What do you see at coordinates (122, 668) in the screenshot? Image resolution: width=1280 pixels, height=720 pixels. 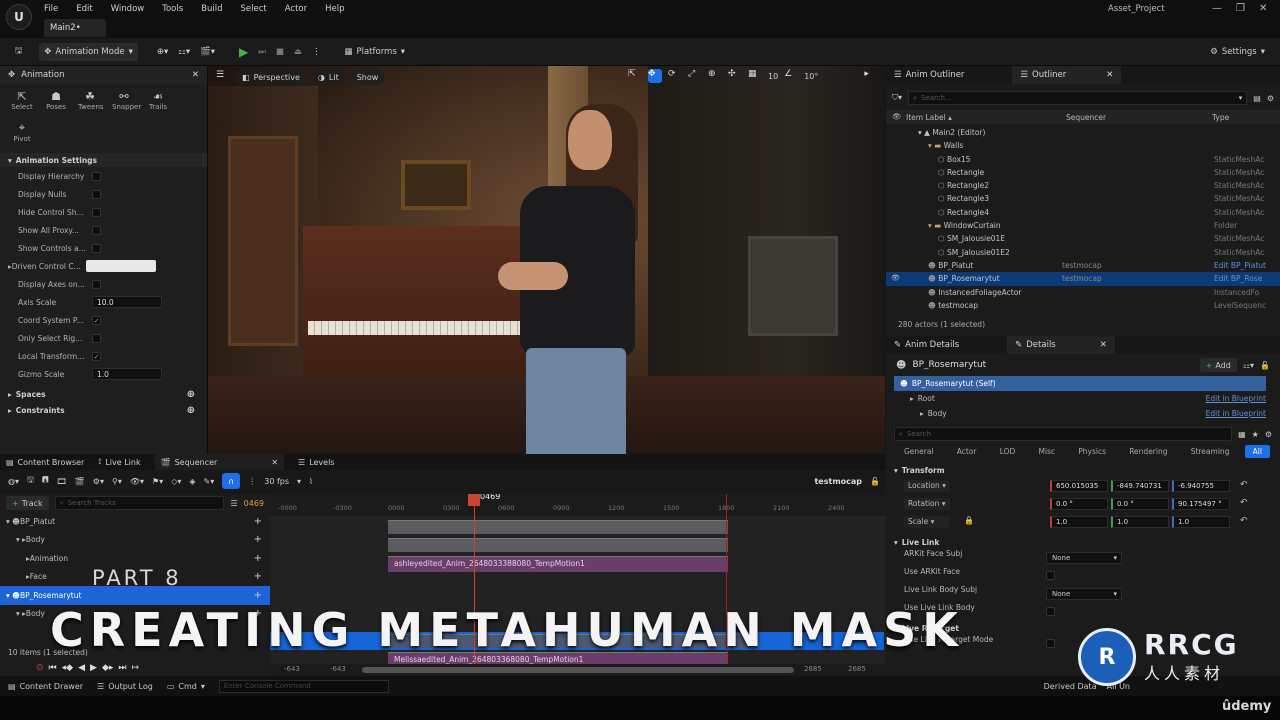 I see `jump-end-icon: ⏭` at bounding box center [122, 668].